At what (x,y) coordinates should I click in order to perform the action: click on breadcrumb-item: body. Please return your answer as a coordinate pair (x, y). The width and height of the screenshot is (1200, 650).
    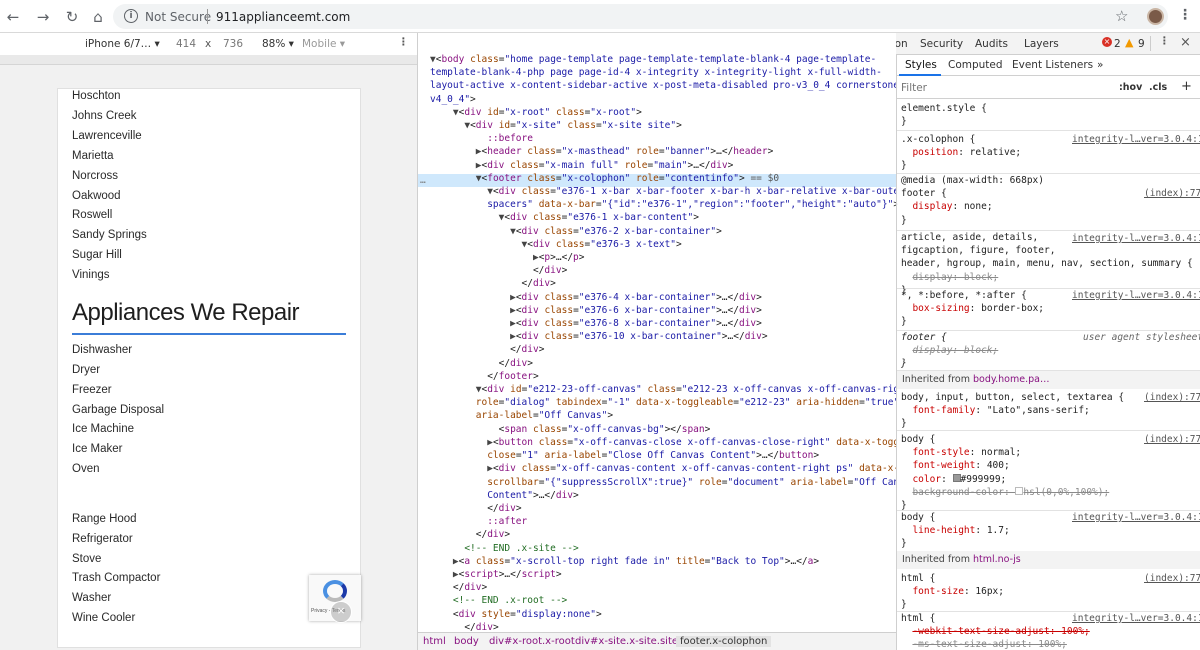
    Looking at the image, I should click on (466, 641).